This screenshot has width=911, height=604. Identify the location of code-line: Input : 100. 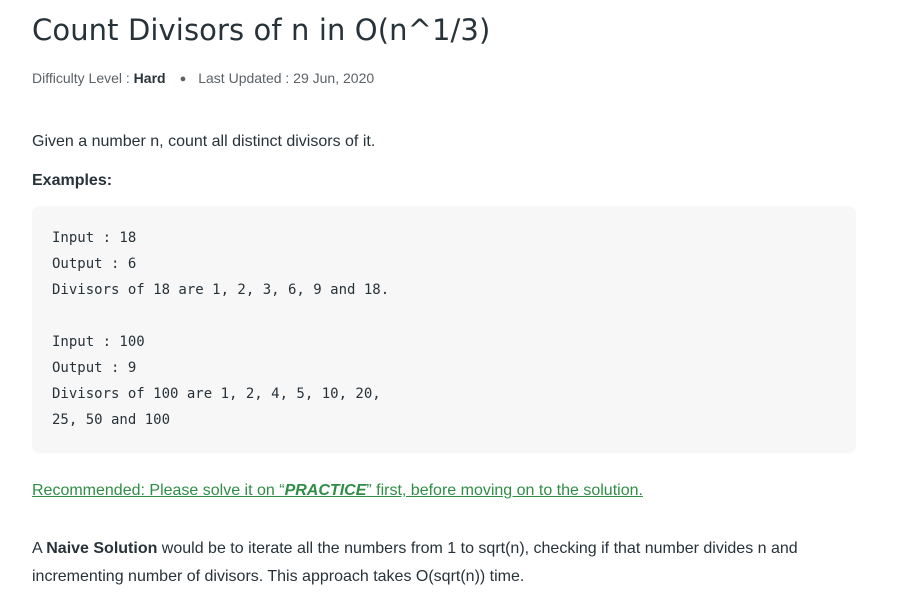
(98, 342).